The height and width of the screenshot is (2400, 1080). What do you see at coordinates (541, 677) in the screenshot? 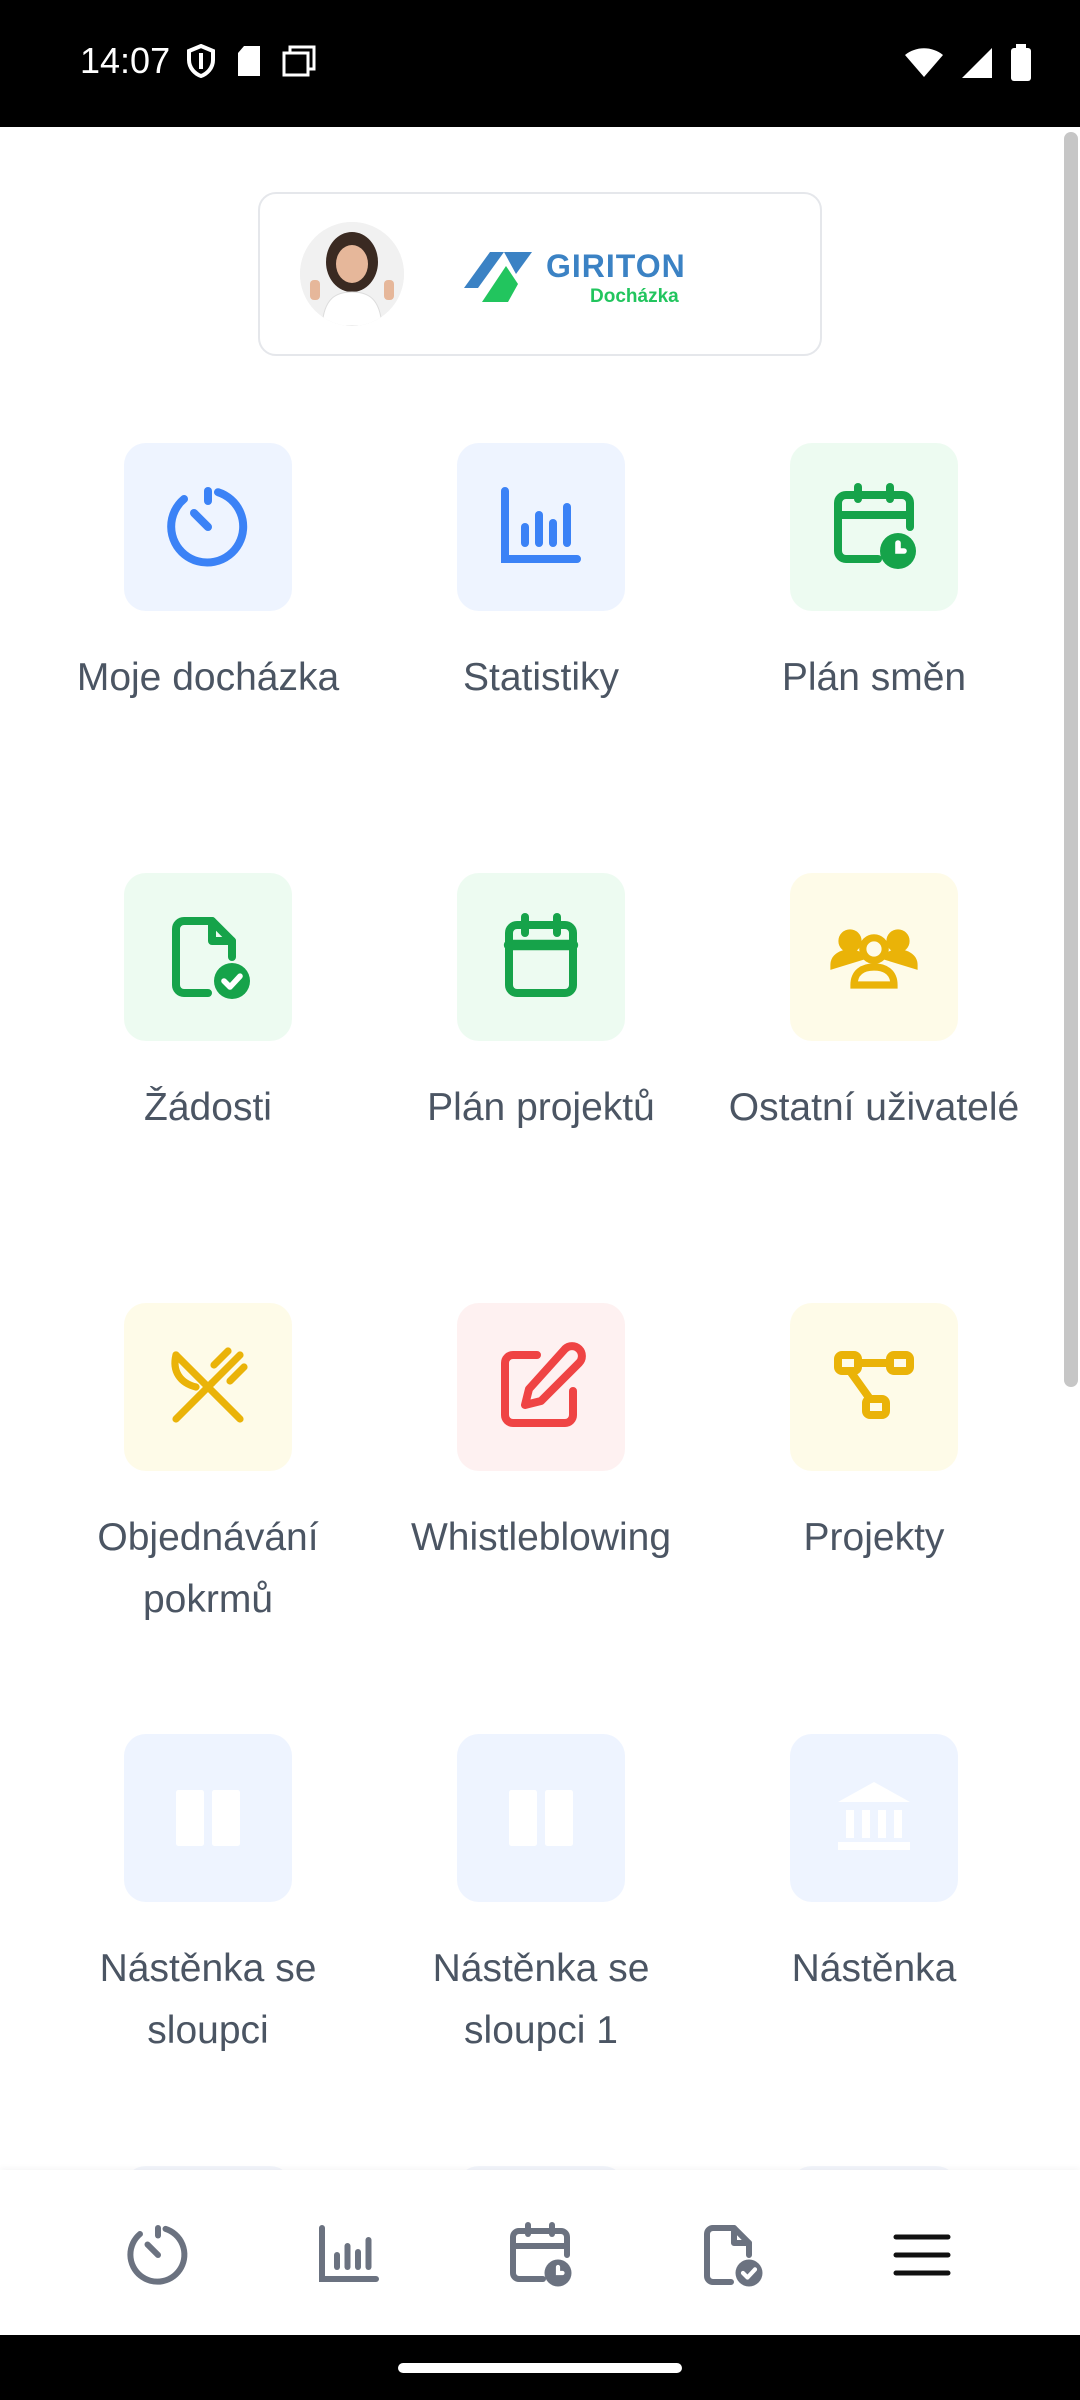
I see `tile-label: Statistiky` at bounding box center [541, 677].